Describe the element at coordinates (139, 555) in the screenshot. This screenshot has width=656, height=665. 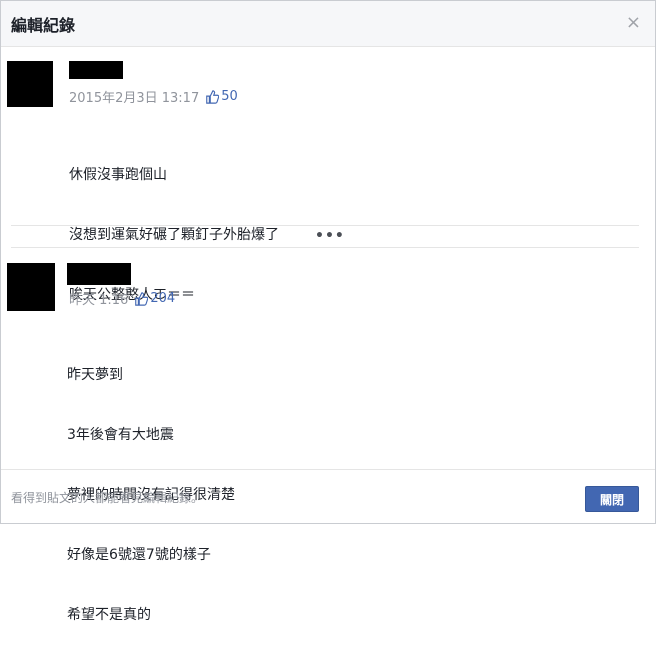
I see `entry-line: 好像是6號還7號的樣子` at that location.